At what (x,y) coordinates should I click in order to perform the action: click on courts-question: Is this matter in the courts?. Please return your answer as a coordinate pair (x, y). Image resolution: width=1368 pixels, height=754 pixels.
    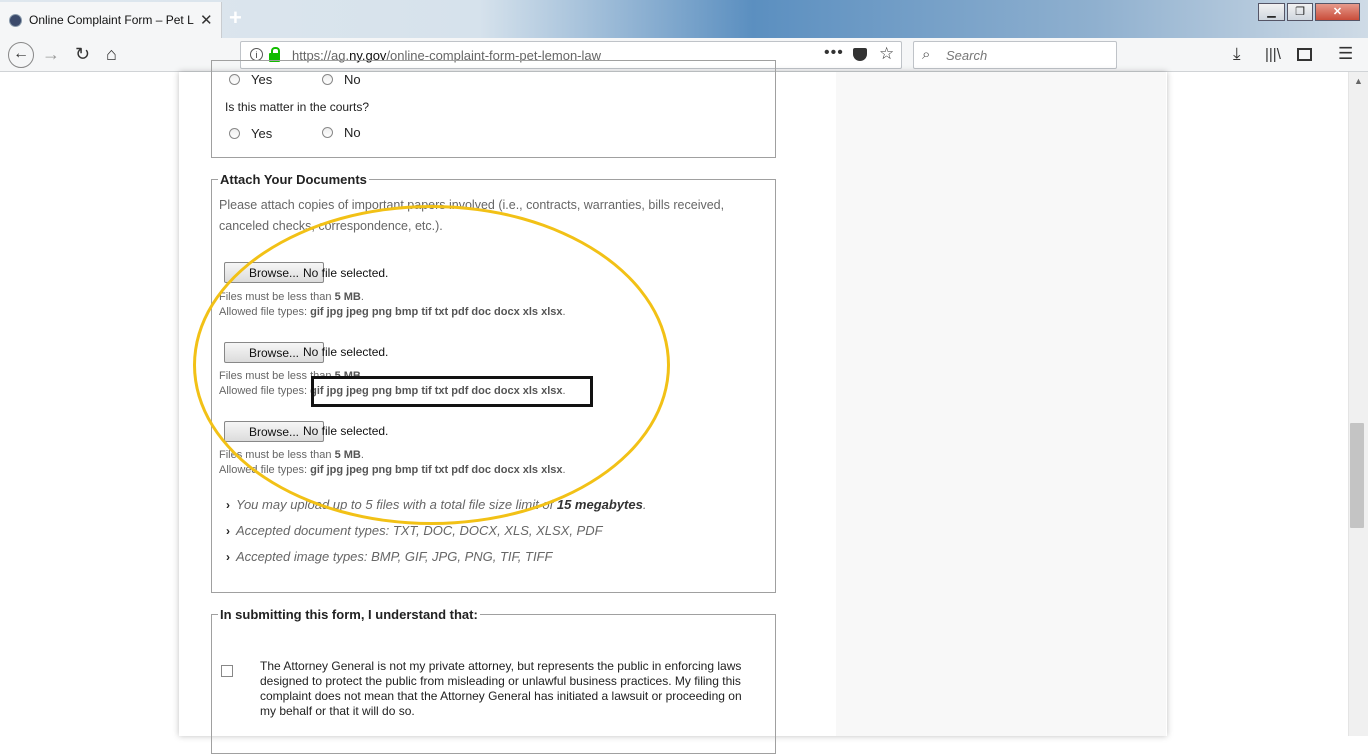
    Looking at the image, I should click on (297, 107).